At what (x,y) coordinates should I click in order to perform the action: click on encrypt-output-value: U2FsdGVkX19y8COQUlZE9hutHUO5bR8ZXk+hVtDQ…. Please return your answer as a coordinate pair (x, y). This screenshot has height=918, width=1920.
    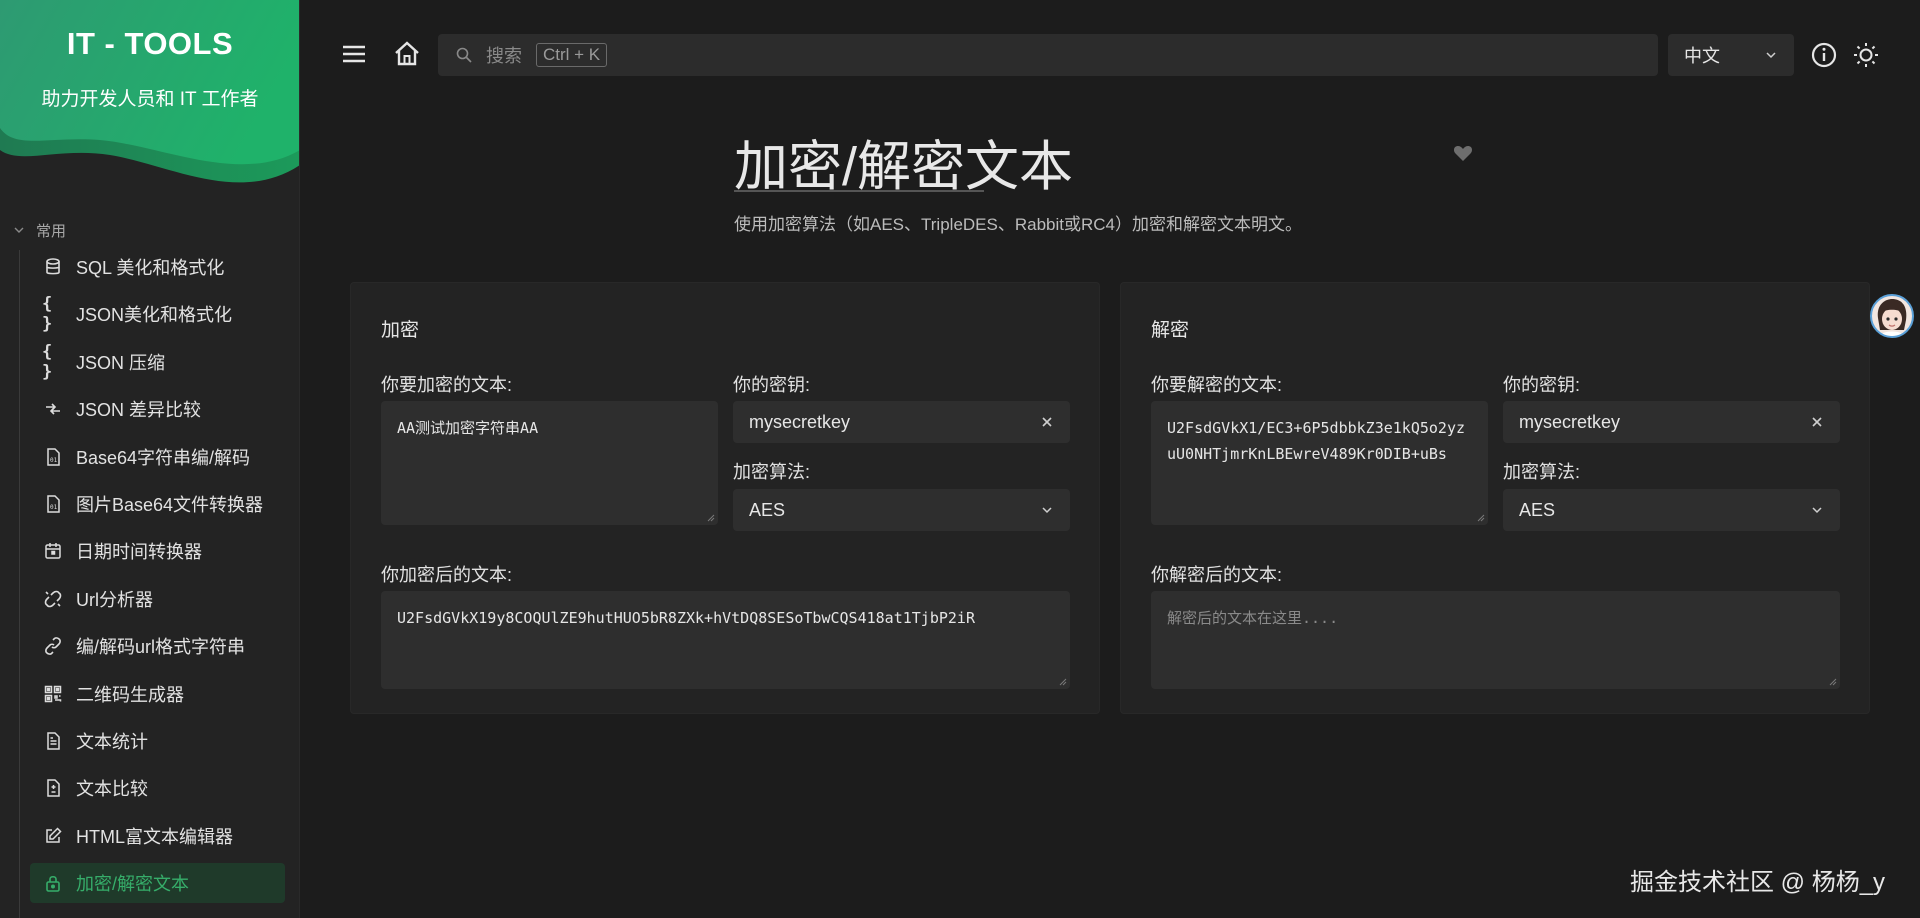
    Looking at the image, I should click on (686, 618).